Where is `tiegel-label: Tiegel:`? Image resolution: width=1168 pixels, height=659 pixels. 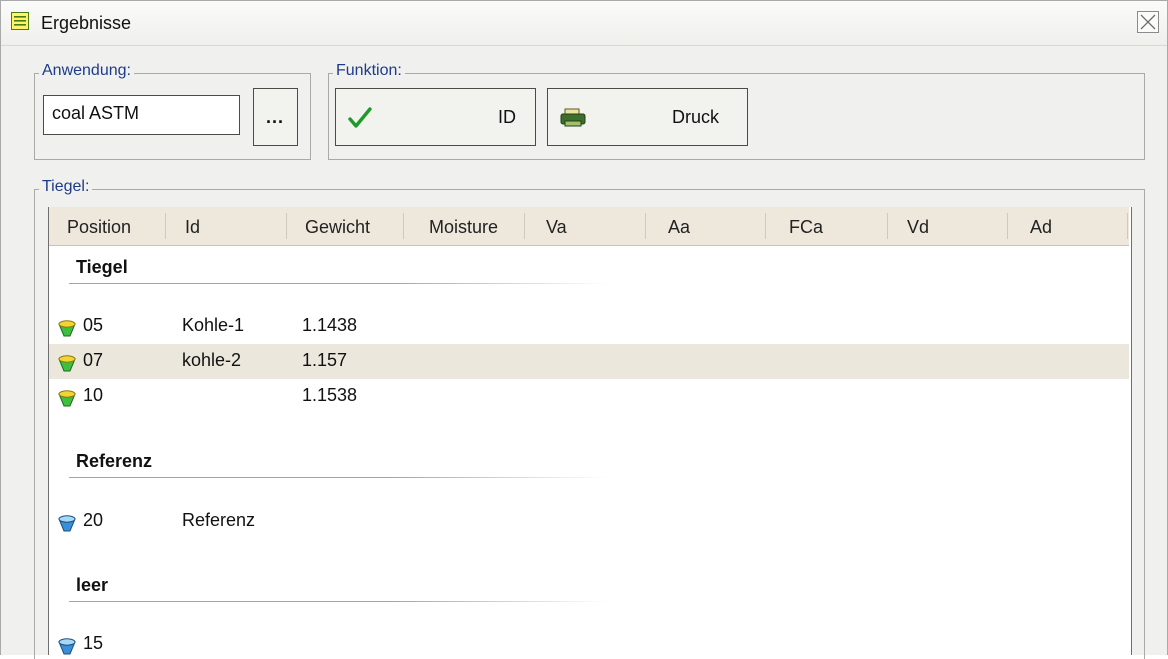 tiegel-label: Tiegel: is located at coordinates (66, 187).